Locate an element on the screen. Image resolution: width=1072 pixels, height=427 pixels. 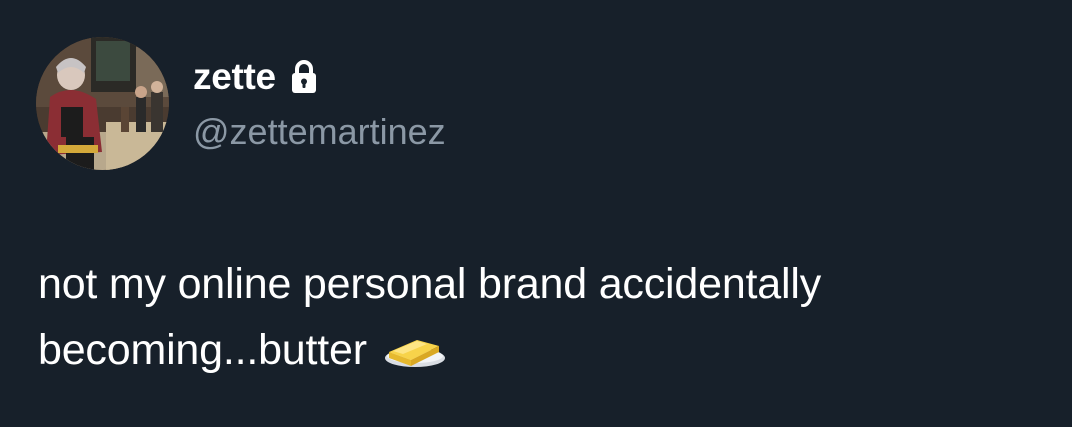
avatar-photo is located at coordinates (102, 103).